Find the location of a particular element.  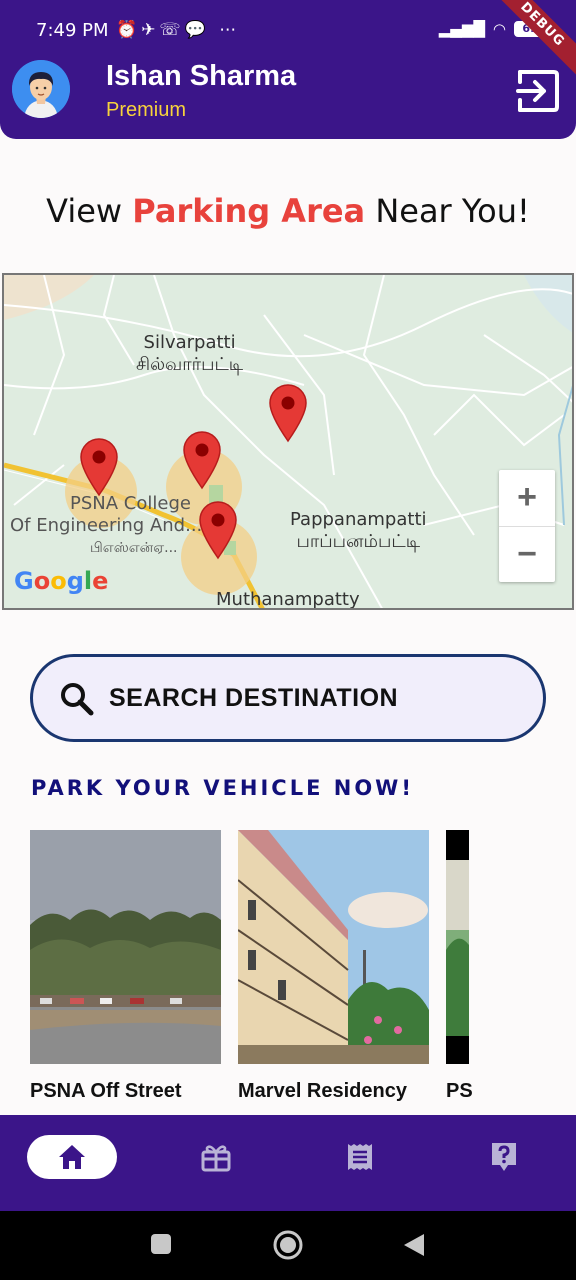

parking-title: PSNA Off Street is located at coordinates (106, 1091).